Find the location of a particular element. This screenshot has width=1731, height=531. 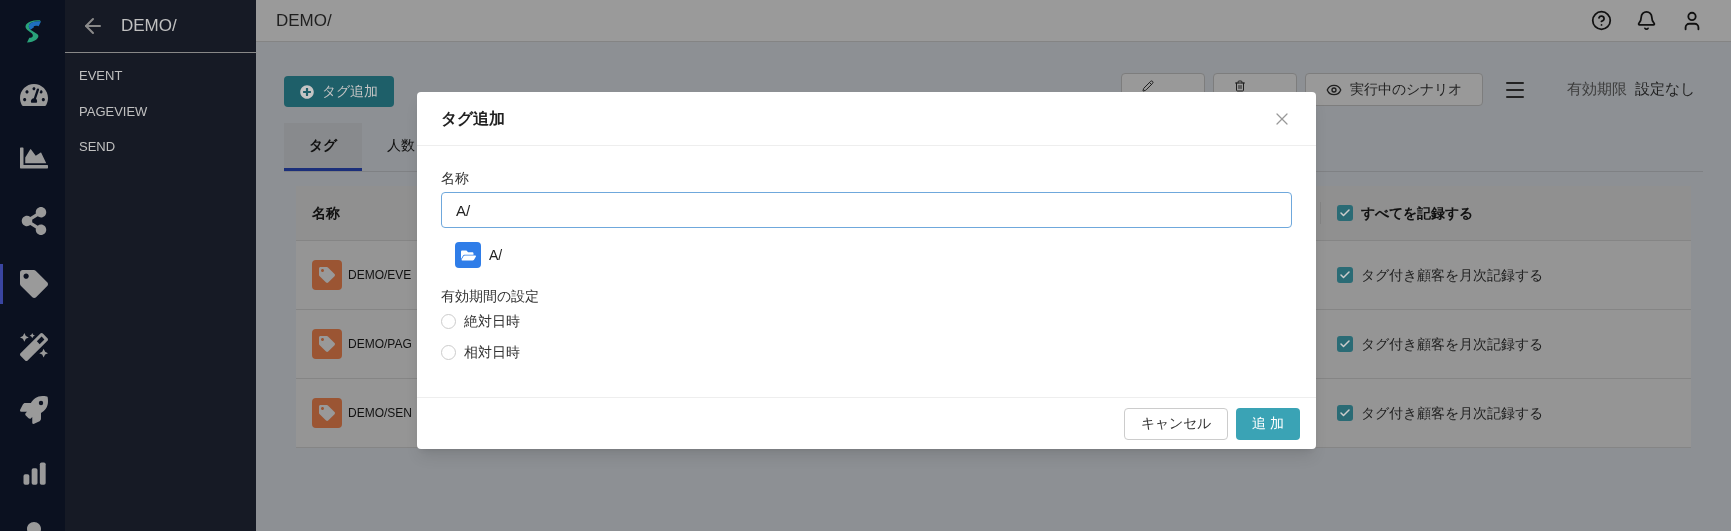

help-icon is located at coordinates (1601, 20).